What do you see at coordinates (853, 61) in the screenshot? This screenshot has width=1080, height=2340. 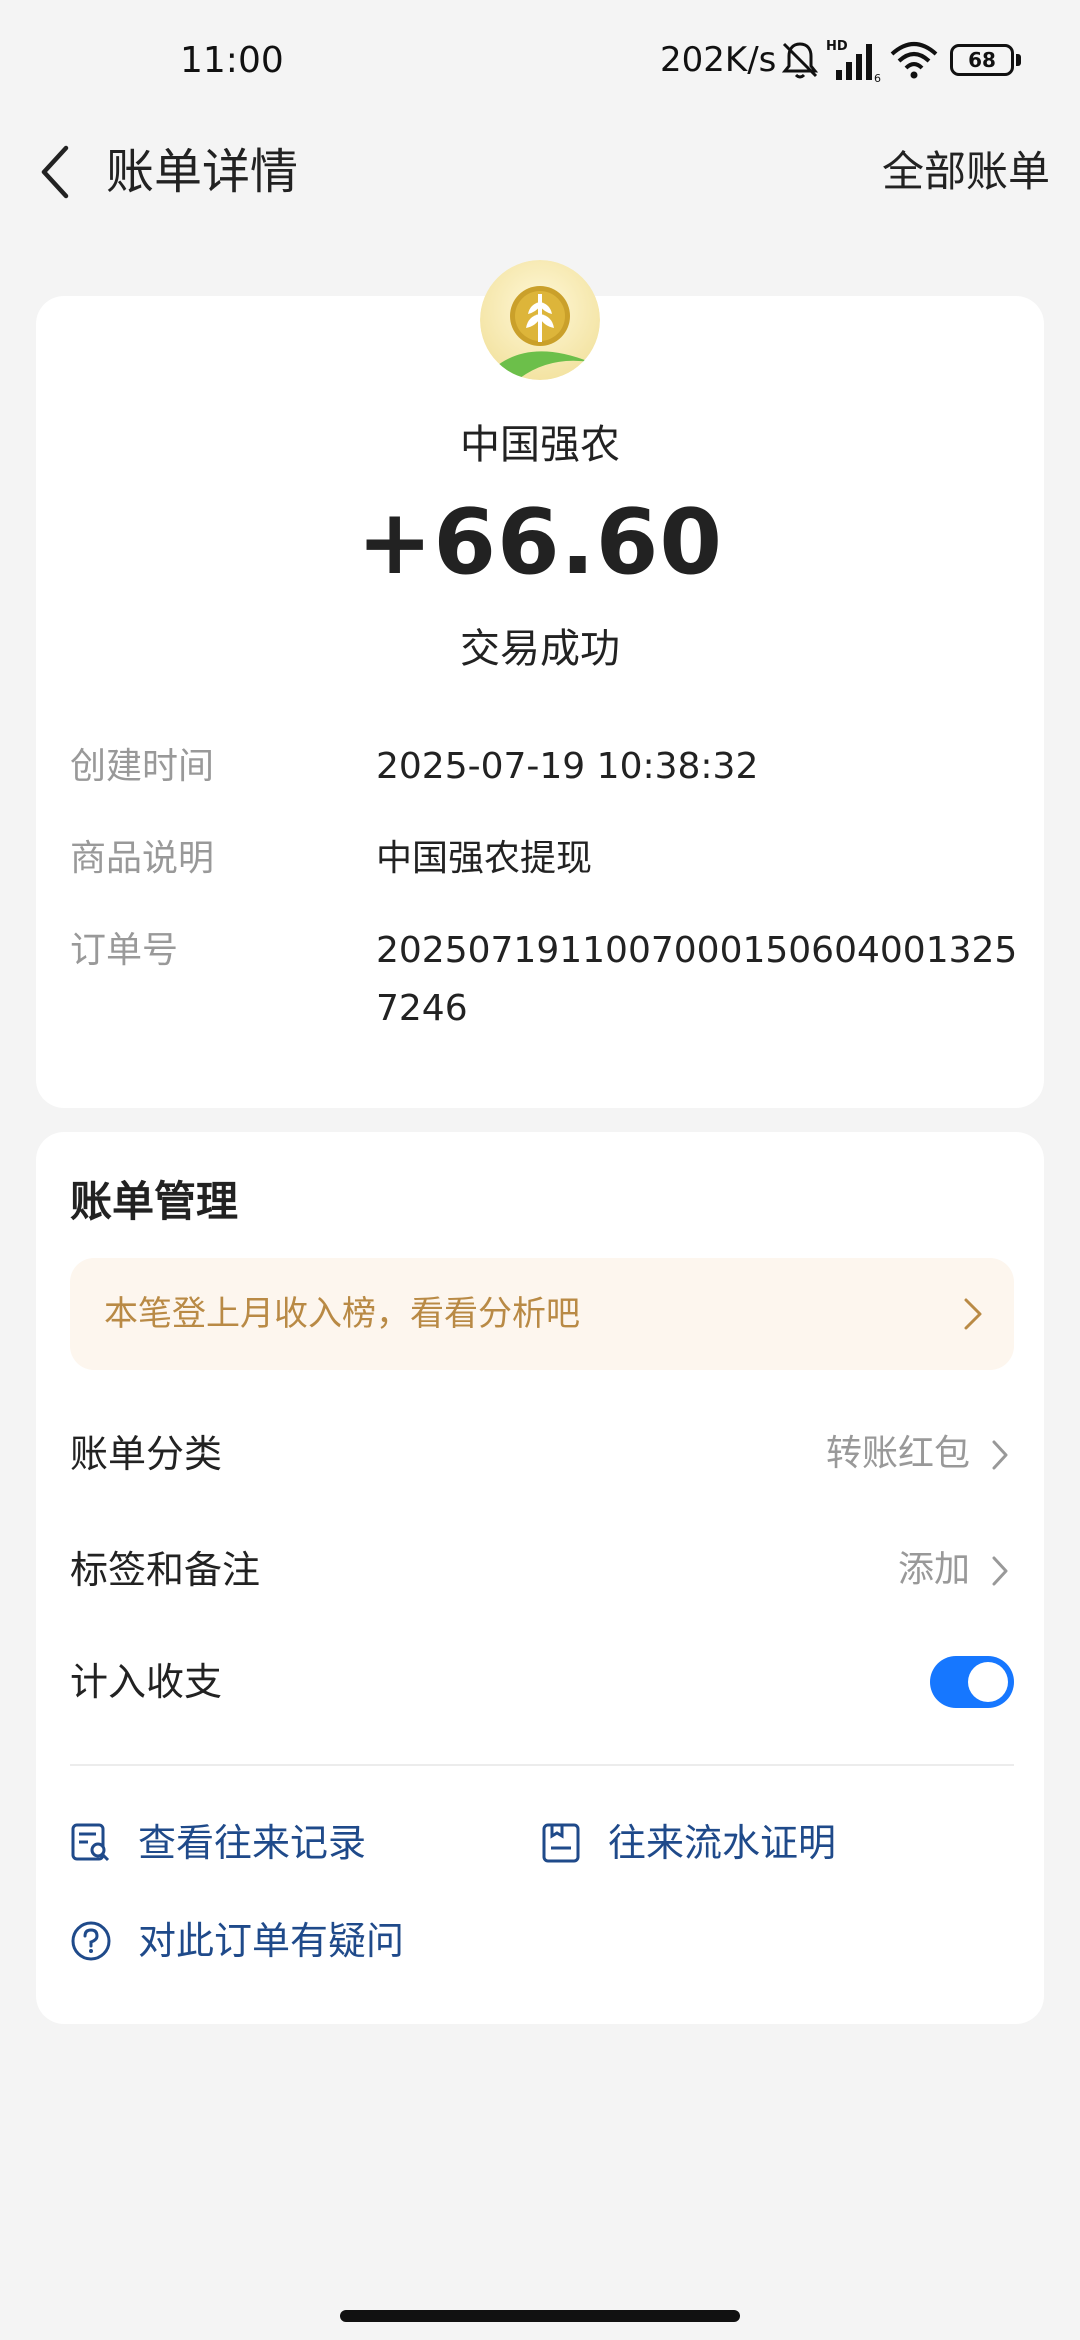 I see `signal-icon: HD 6` at bounding box center [853, 61].